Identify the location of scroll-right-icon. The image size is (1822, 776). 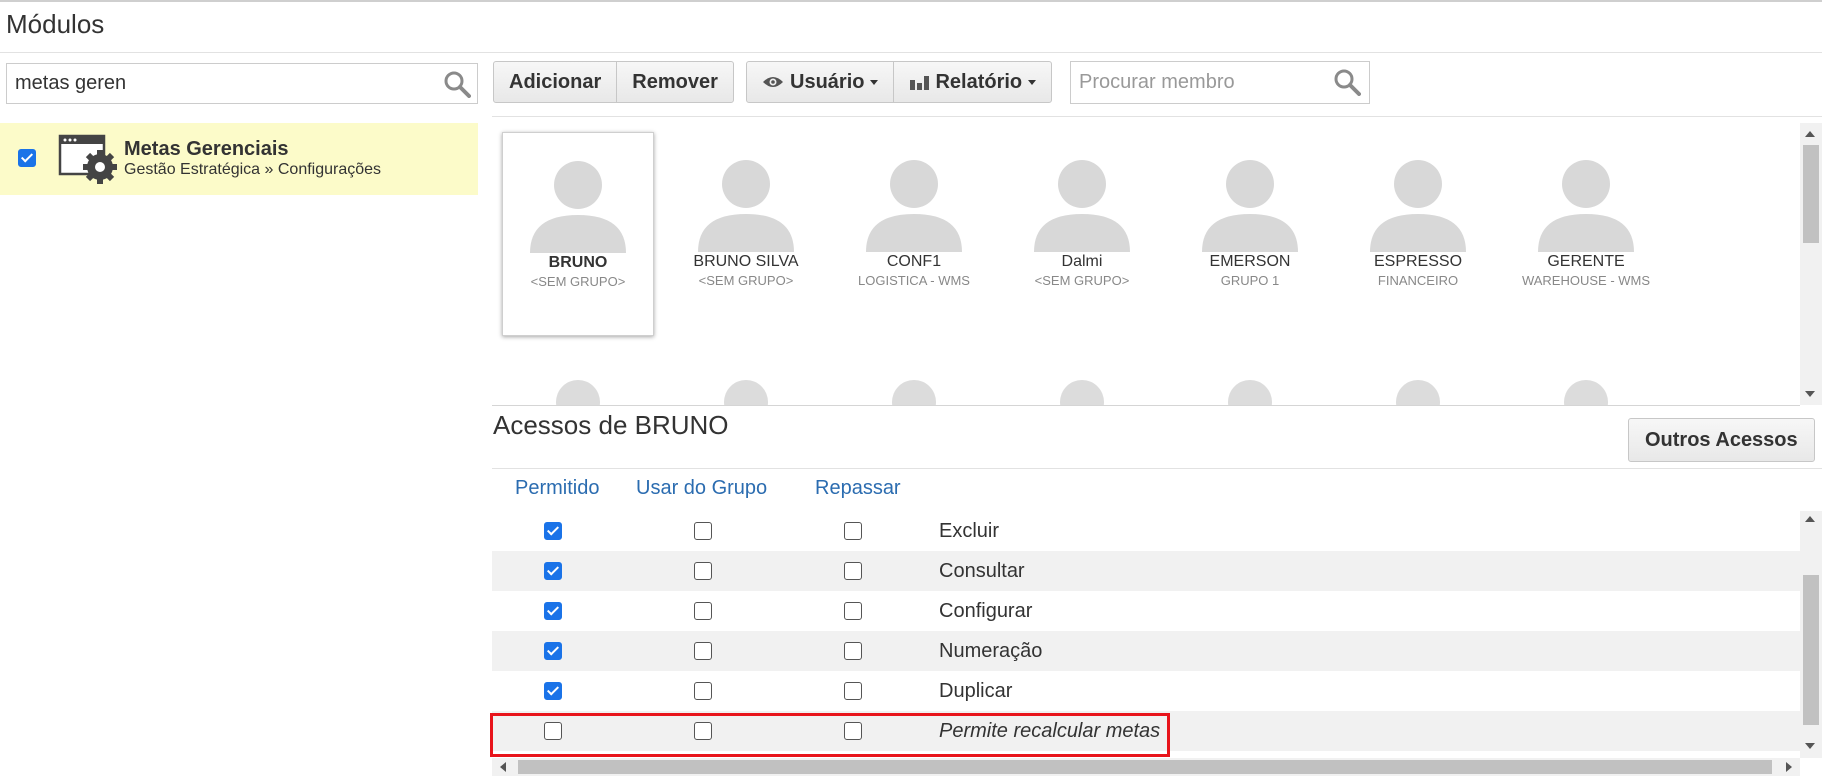
(1789, 767).